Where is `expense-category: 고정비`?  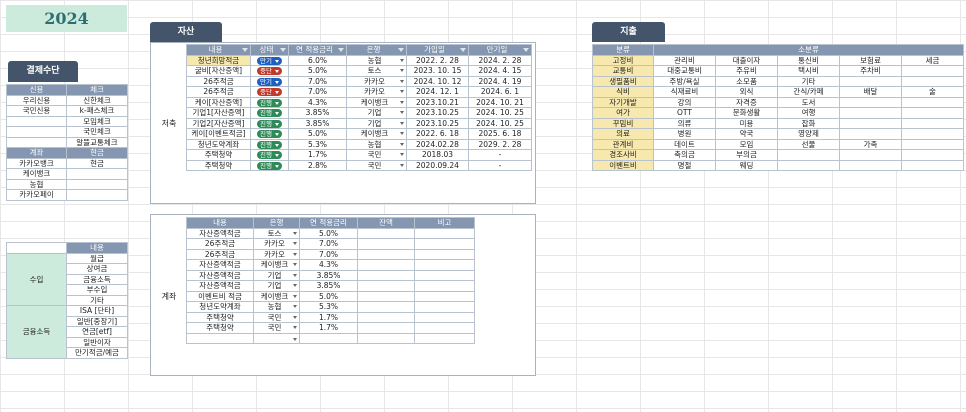
expense-category: 고정비 is located at coordinates (623, 60).